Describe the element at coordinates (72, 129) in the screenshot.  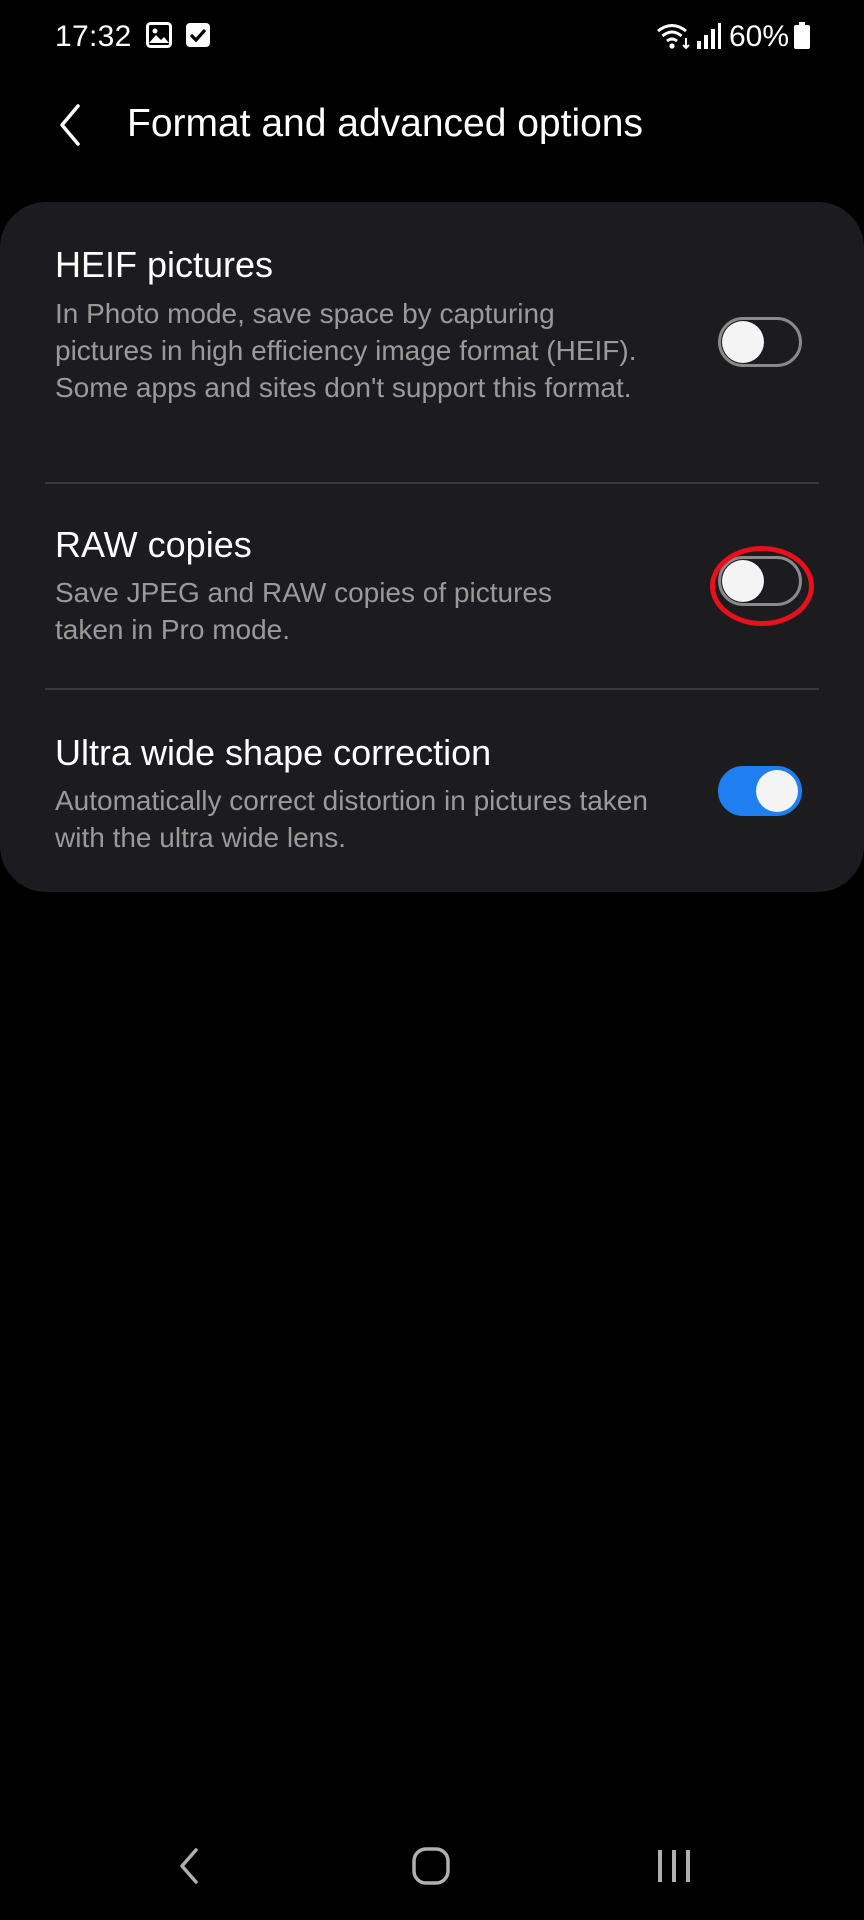
I see `chevron-left-icon` at that location.